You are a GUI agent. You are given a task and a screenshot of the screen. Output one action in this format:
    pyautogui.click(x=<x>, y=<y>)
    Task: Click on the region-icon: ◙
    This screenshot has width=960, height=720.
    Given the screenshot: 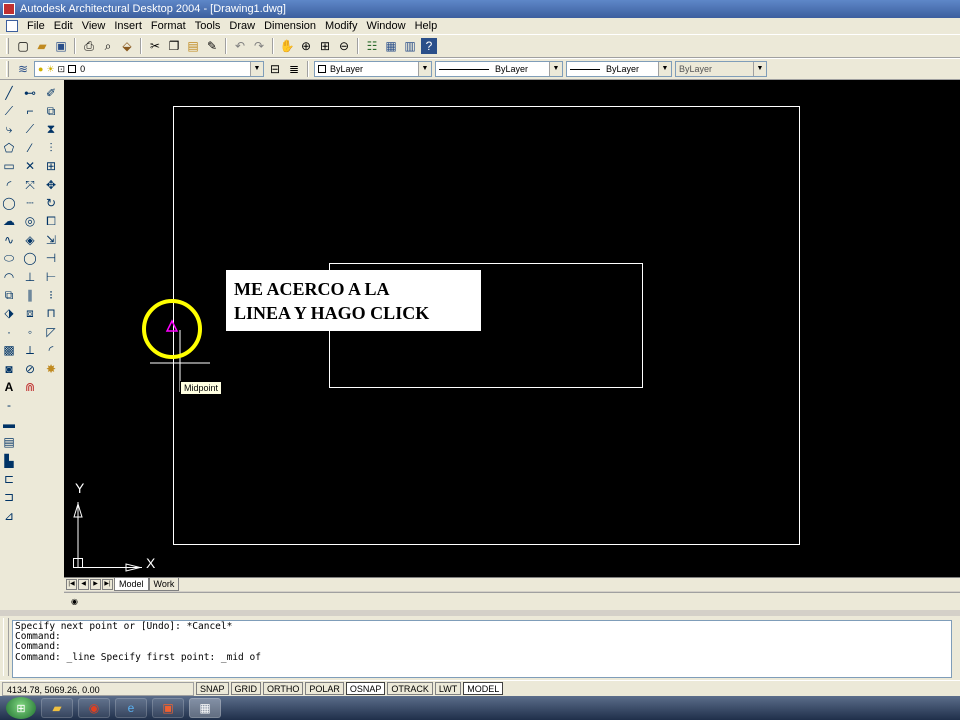 What is the action you would take?
    pyautogui.click(x=9, y=368)
    